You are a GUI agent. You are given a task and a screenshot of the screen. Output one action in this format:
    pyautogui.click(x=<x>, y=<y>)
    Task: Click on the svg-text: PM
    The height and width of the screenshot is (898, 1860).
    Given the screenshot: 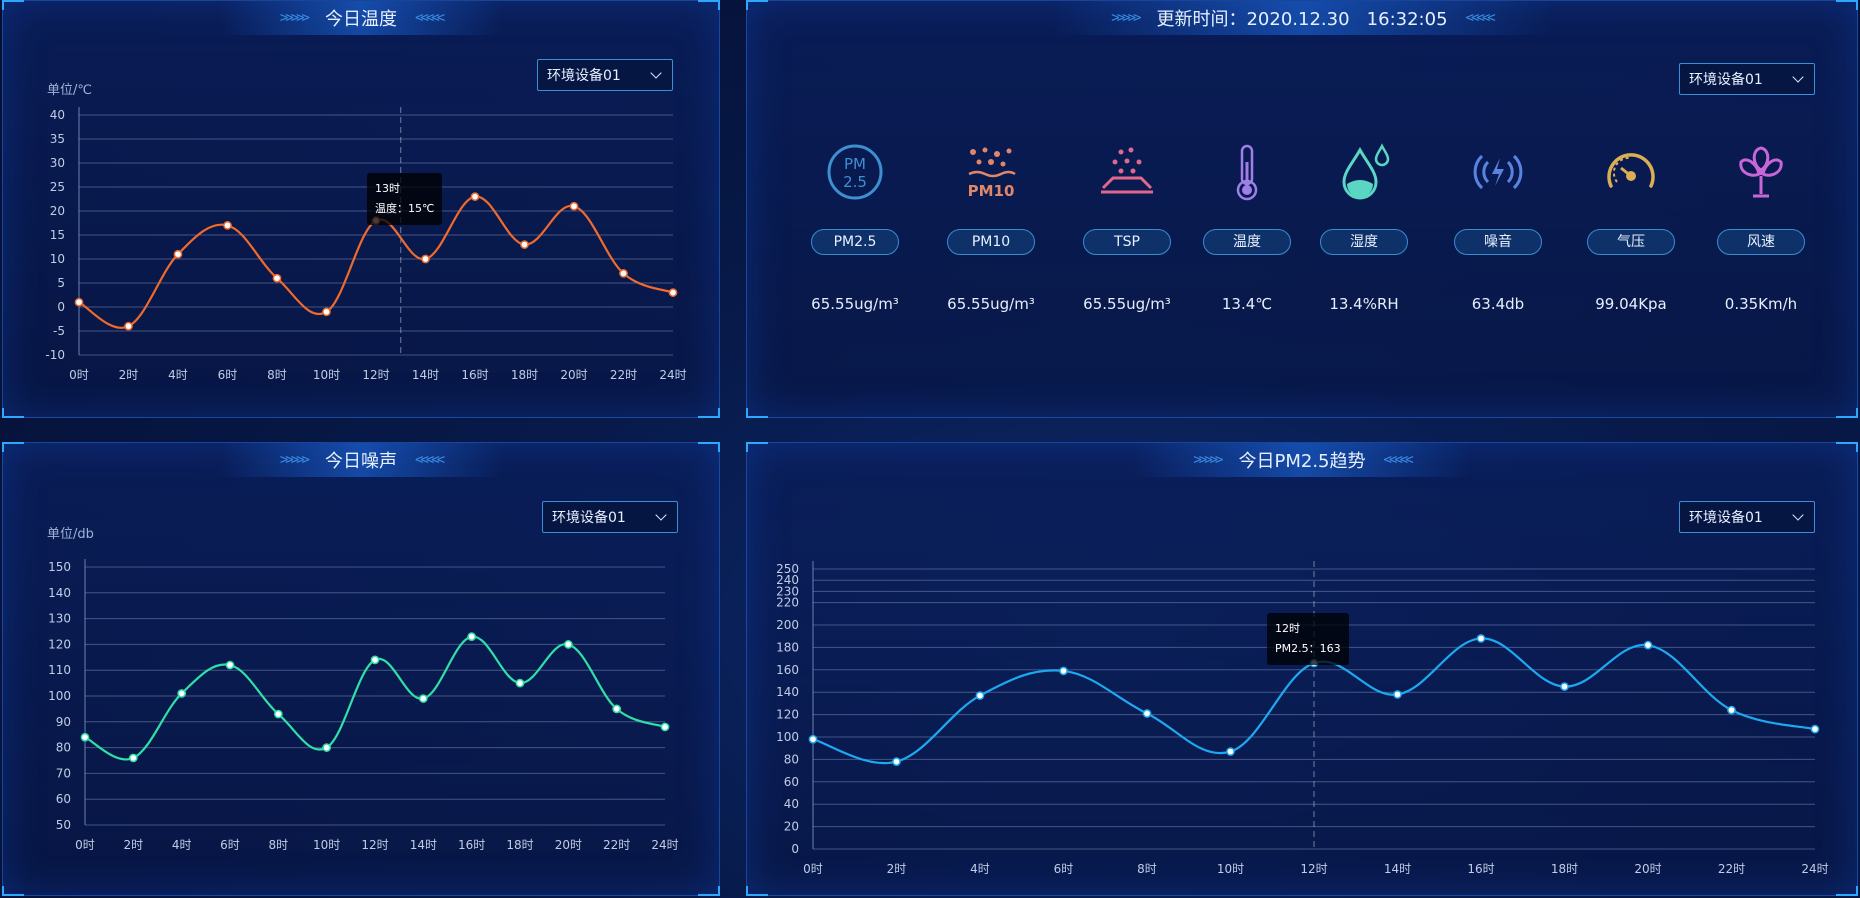 What is the action you would take?
    pyautogui.click(x=855, y=164)
    